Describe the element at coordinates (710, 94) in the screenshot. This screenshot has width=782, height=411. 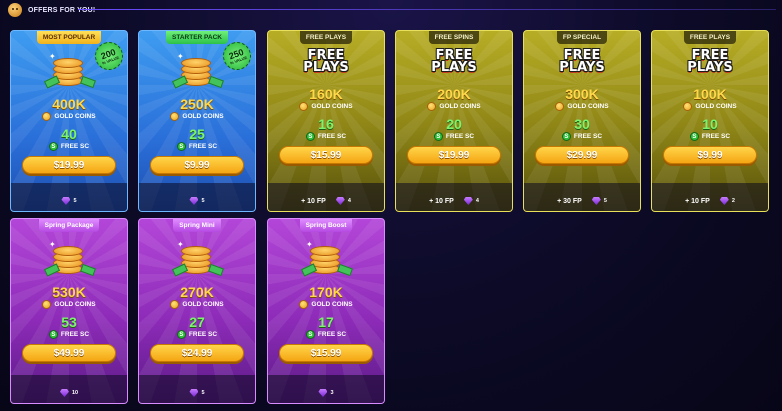
I see `gold-coins-amount: 100K` at that location.